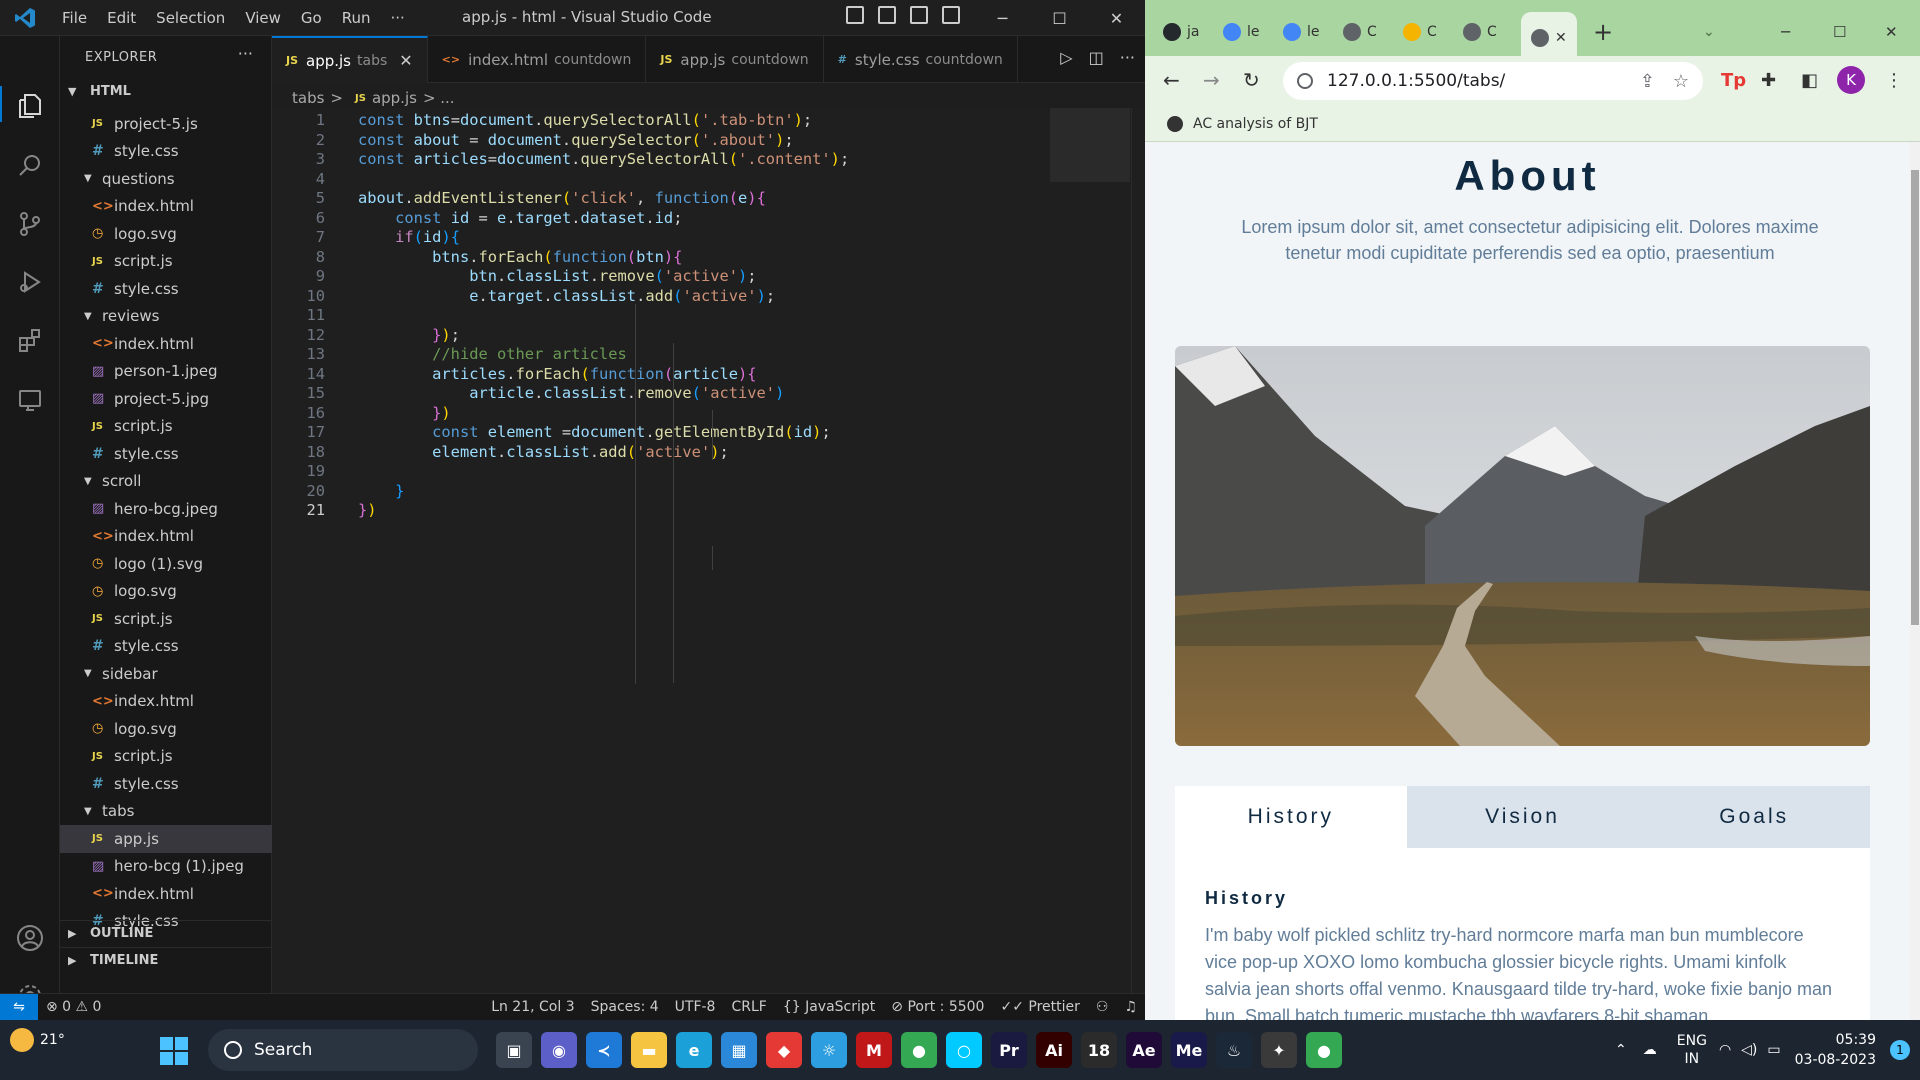 This screenshot has width=1920, height=1080. What do you see at coordinates (190, 18) in the screenshot?
I see `menu-selection: Selection` at bounding box center [190, 18].